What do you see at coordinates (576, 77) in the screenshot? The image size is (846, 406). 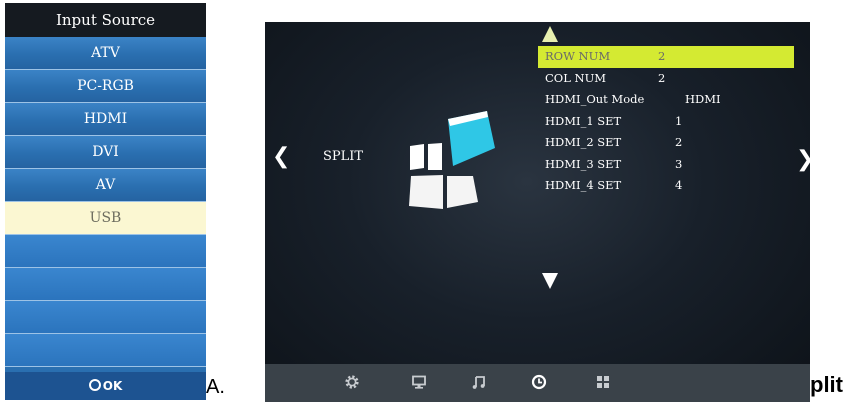 I see `menu-item-label: COL NUM` at bounding box center [576, 77].